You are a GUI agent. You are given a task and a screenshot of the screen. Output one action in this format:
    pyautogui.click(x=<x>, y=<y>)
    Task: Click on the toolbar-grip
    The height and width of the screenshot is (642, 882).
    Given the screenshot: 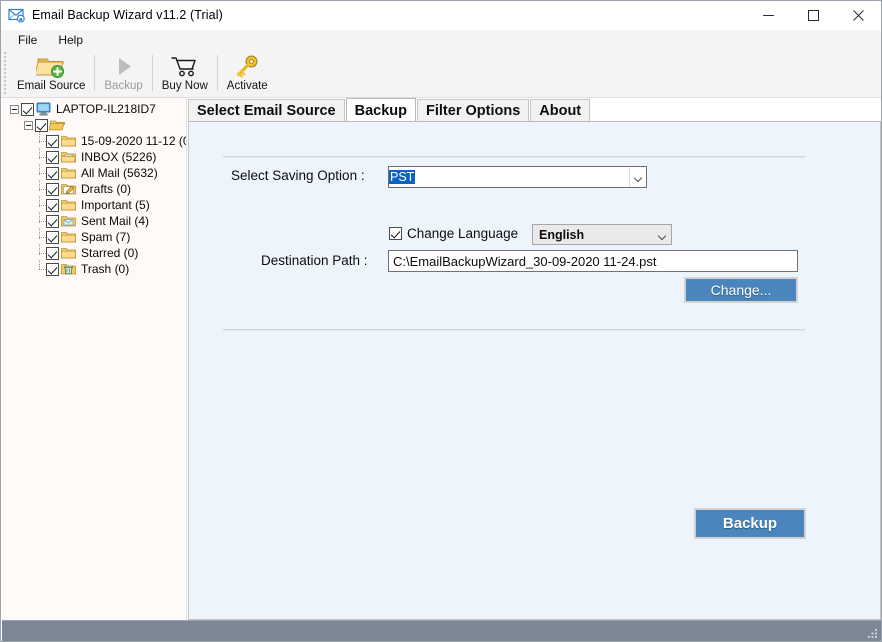 What is the action you would take?
    pyautogui.click(x=5, y=73)
    